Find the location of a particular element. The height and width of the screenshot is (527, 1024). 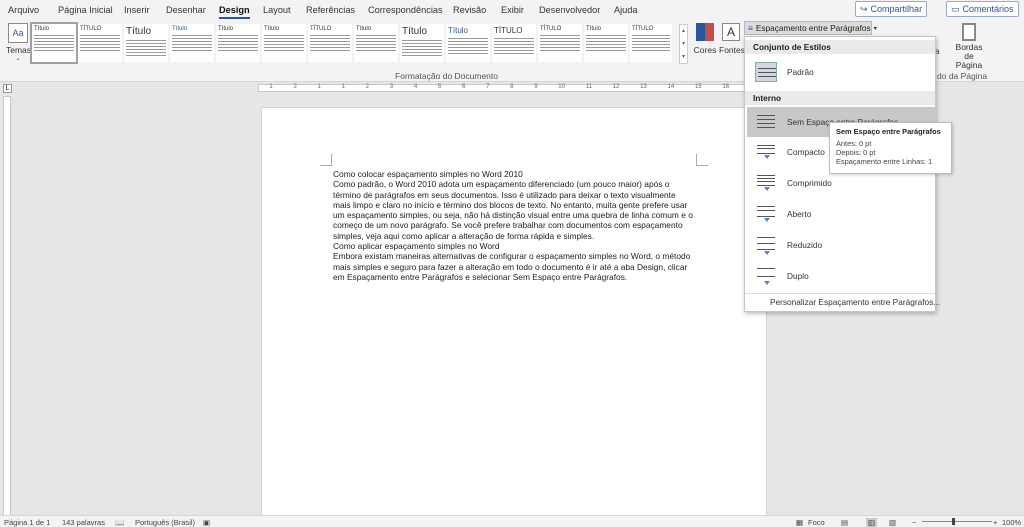

zoom-slider-thumb is located at coordinates (953, 521).